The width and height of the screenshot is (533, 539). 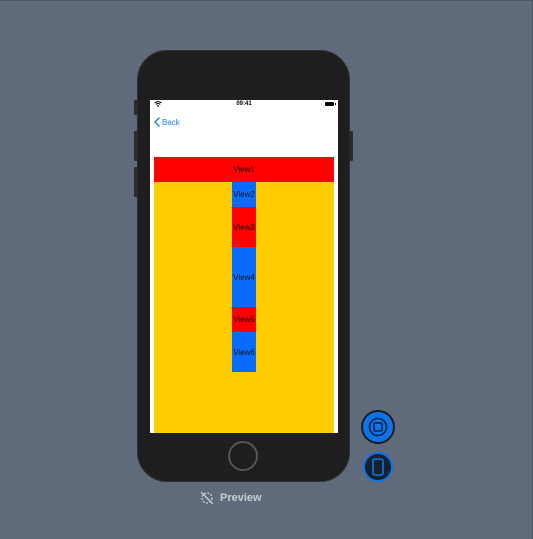 What do you see at coordinates (244, 227) in the screenshot?
I see `view3: View3` at bounding box center [244, 227].